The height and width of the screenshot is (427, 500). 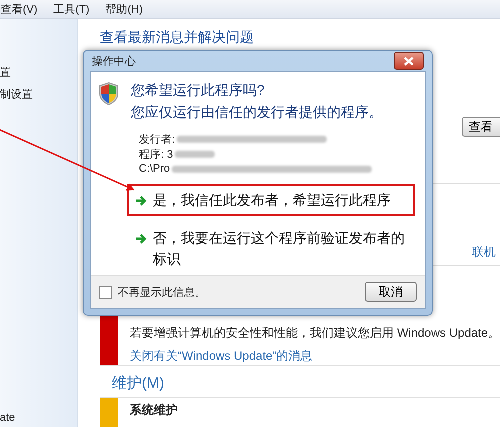 I want to click on shield-icon, so click(x=109, y=94).